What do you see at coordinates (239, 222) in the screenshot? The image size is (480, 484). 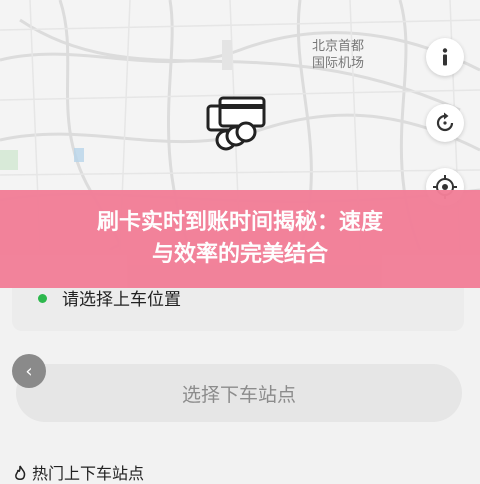 I see `banner-line1: 刷卡实时到账时间揭秘：速度` at bounding box center [239, 222].